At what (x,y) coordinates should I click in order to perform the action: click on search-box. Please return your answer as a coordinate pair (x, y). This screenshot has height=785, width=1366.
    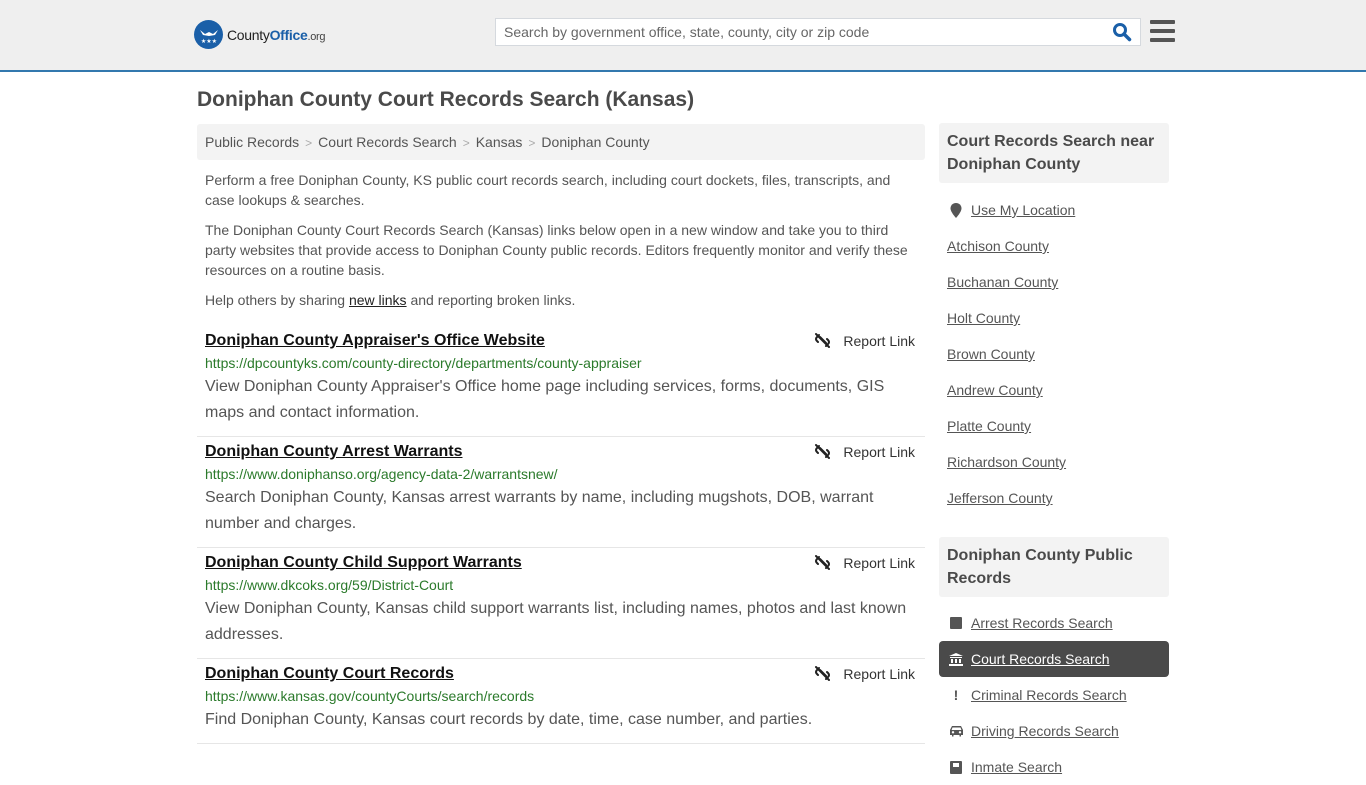
    Looking at the image, I should click on (818, 32).